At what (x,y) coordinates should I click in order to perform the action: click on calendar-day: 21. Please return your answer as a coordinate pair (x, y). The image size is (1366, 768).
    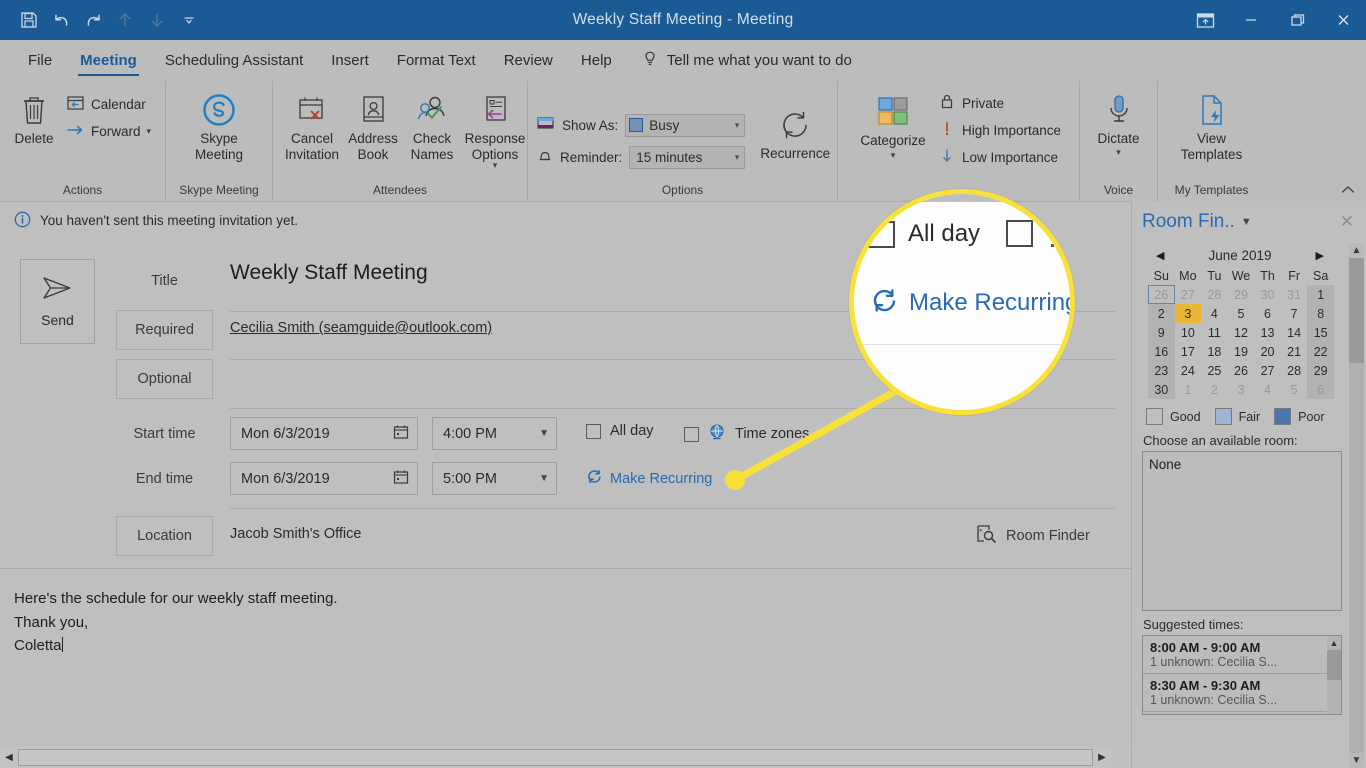
    Looking at the image, I should click on (1294, 351).